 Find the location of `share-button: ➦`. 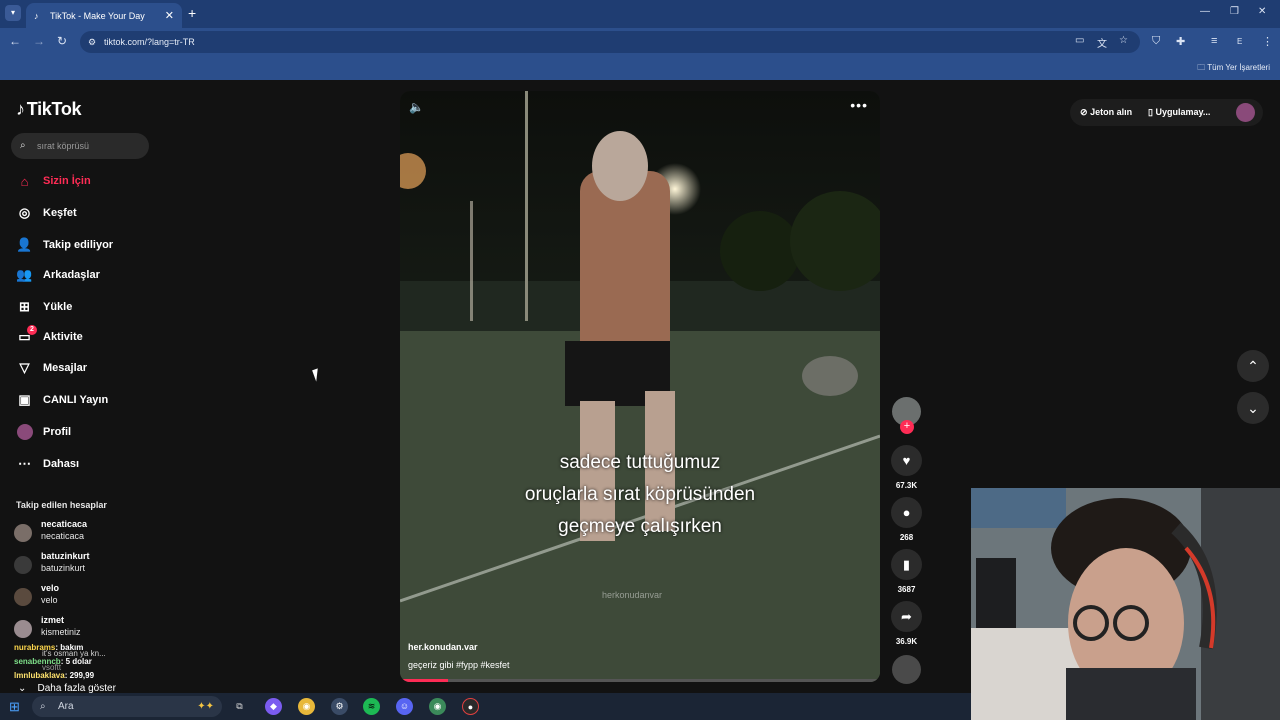

share-button: ➦ is located at coordinates (906, 616).